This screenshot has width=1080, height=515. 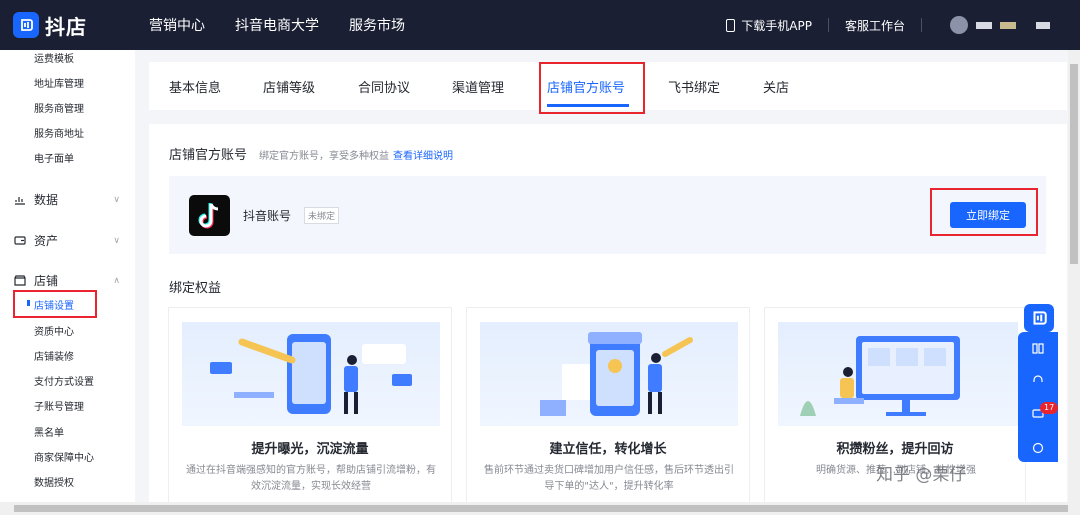 What do you see at coordinates (277, 25) in the screenshot?
I see `topnav-university: 抖音电商大学` at bounding box center [277, 25].